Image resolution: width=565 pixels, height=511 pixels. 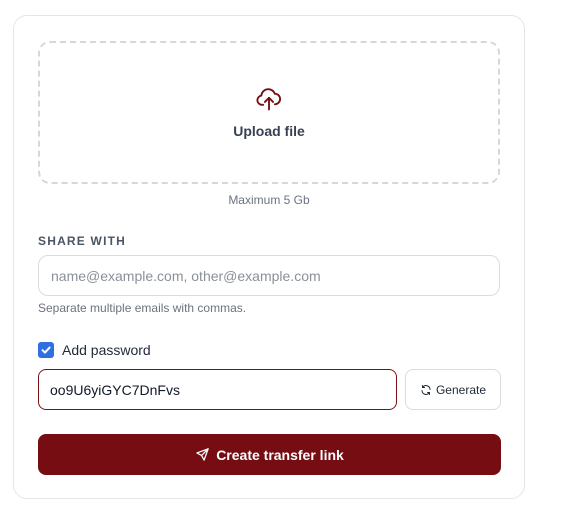 What do you see at coordinates (269, 200) in the screenshot?
I see `max-size-note: Maximum 5 Gb` at bounding box center [269, 200].